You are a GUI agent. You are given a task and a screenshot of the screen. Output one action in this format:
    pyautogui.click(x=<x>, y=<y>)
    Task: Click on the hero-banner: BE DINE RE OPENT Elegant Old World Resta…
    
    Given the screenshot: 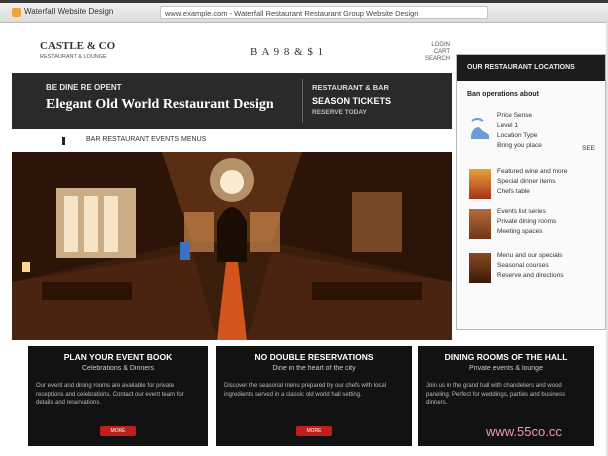 What is the action you would take?
    pyautogui.click(x=232, y=101)
    